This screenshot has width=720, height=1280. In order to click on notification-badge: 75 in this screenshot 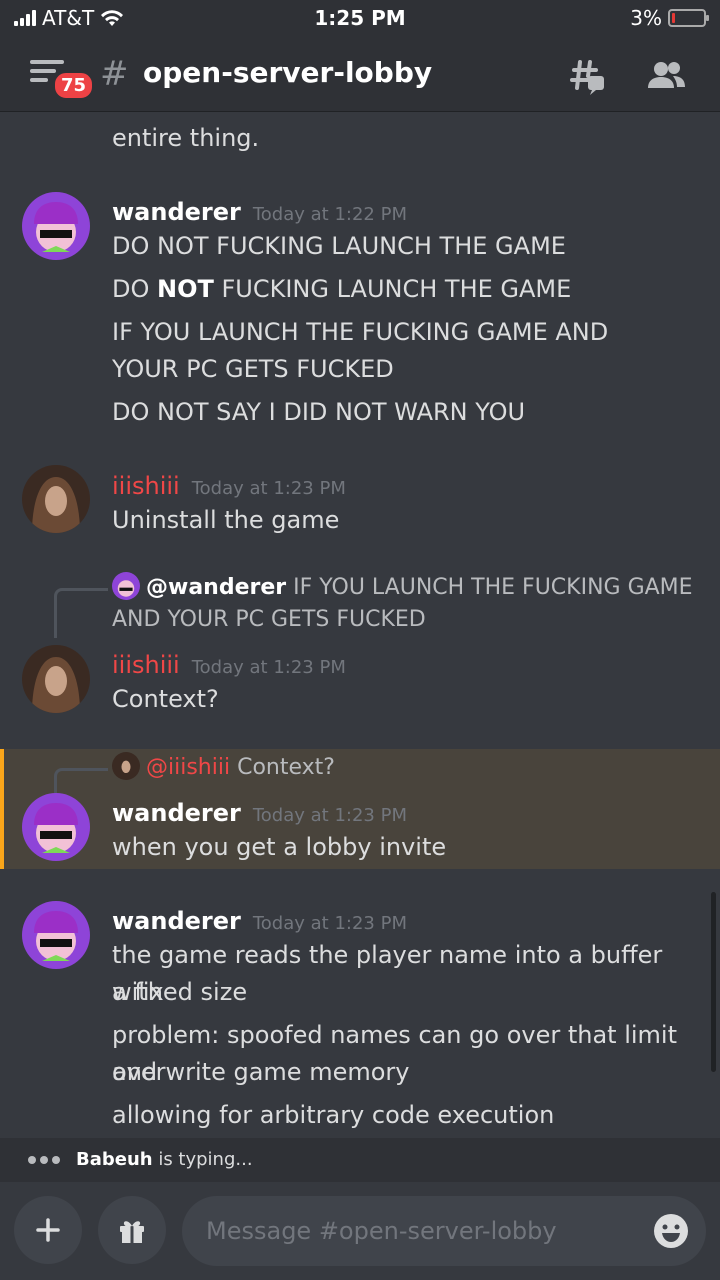, I will do `click(74, 85)`.